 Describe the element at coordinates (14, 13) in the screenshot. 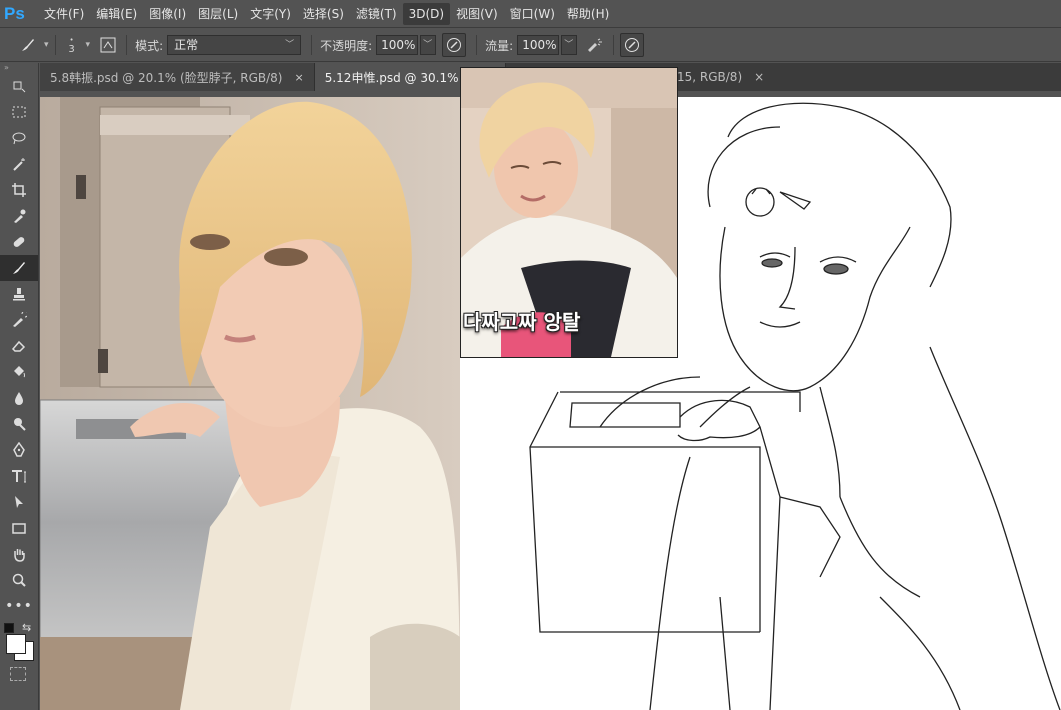

I see `app-logo: Ps` at that location.